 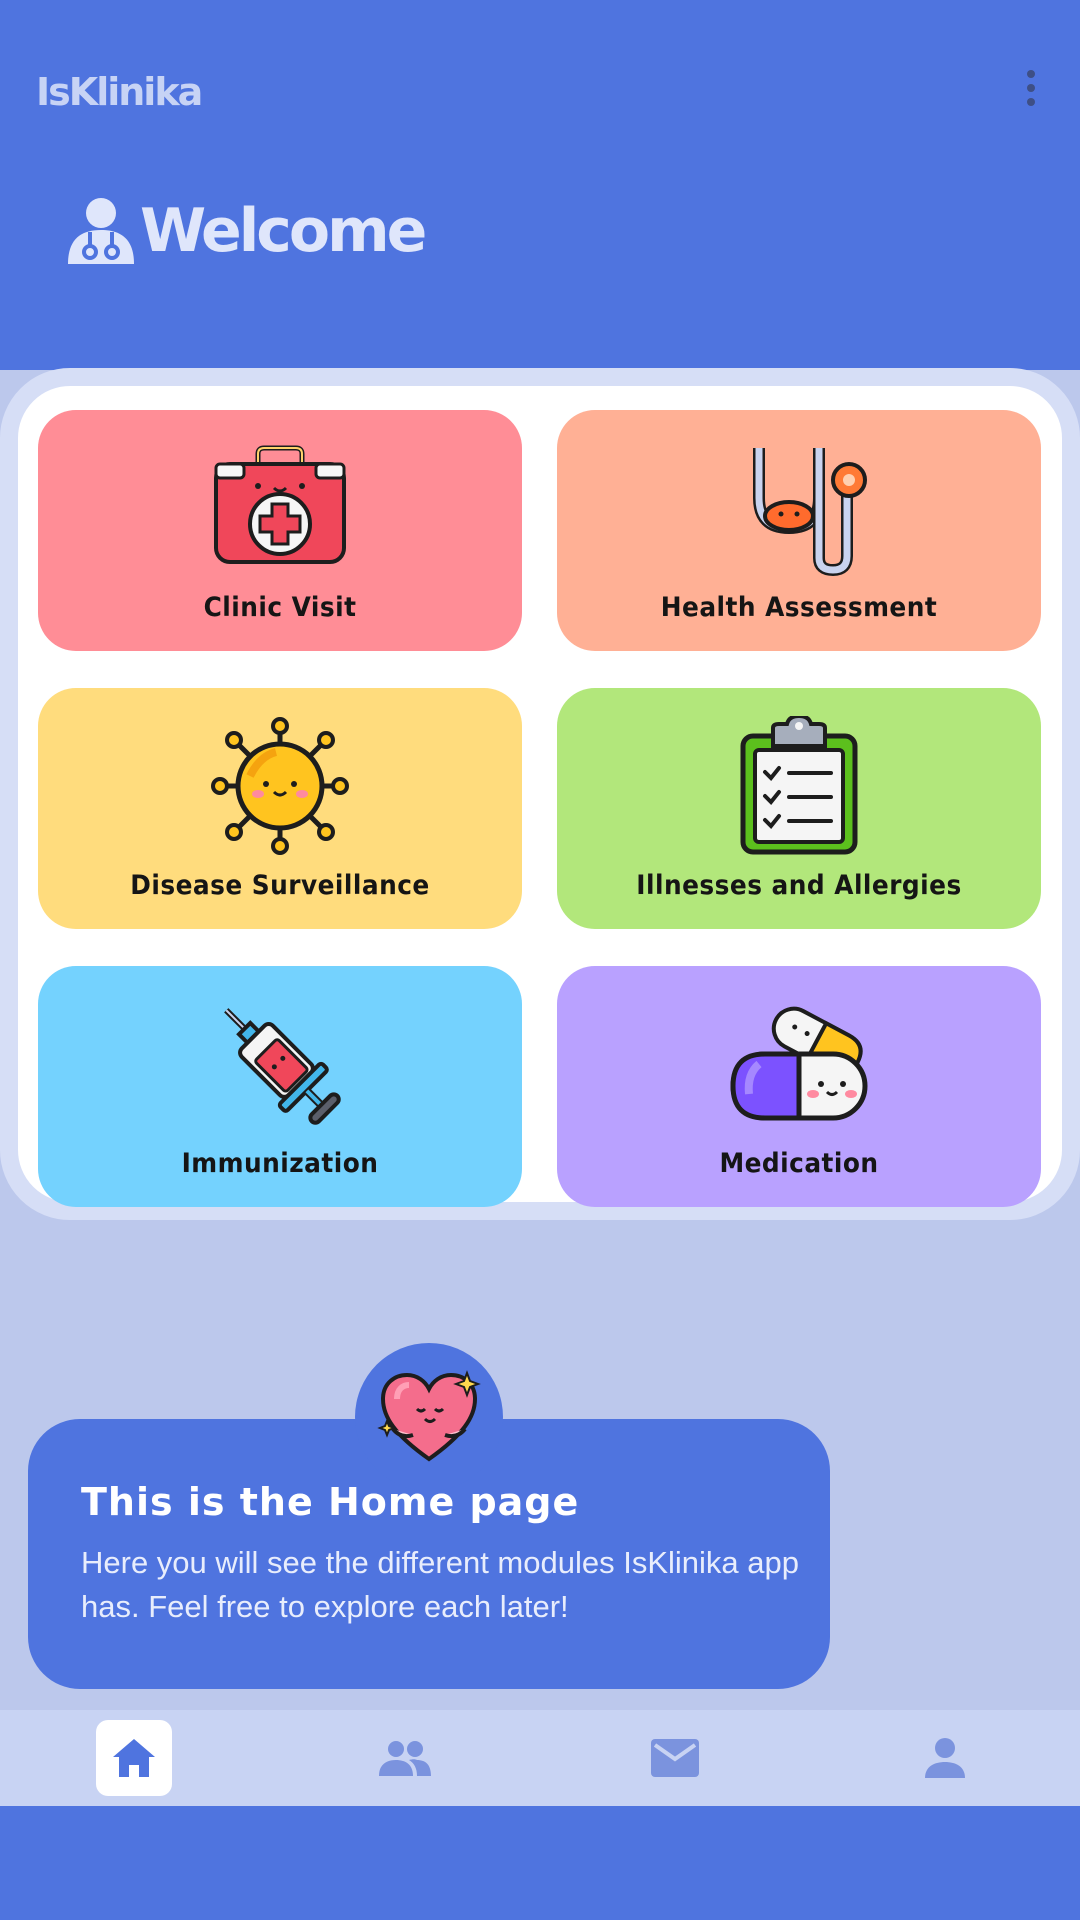 I want to click on module-label: Immunization, so click(x=280, y=1163).